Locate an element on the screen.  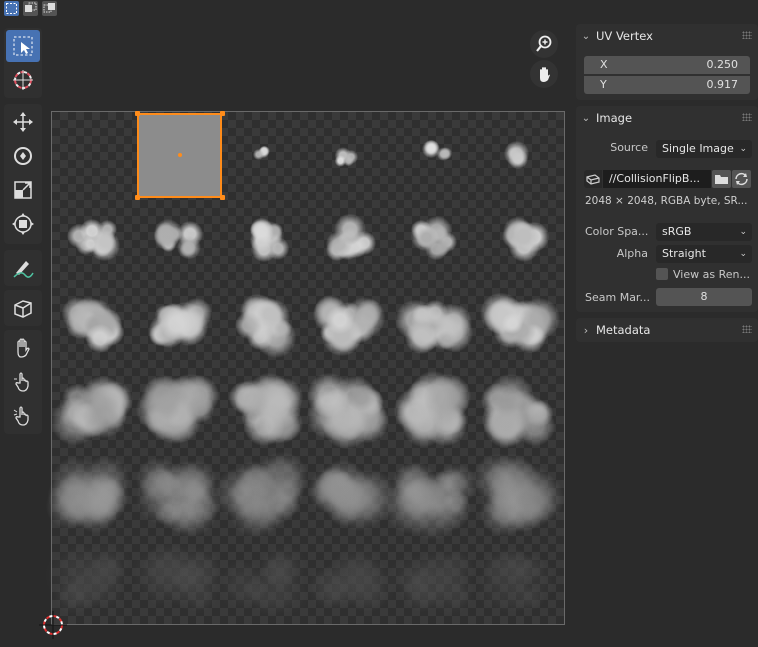
uv-y-field: Y 0.917 is located at coordinates (667, 85).